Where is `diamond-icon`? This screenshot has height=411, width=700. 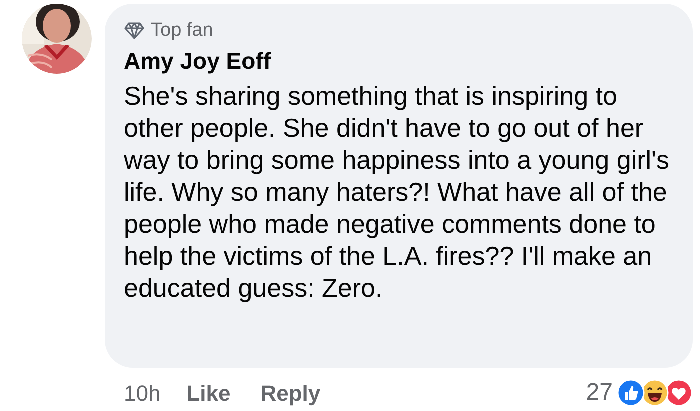
diamond-icon is located at coordinates (134, 31).